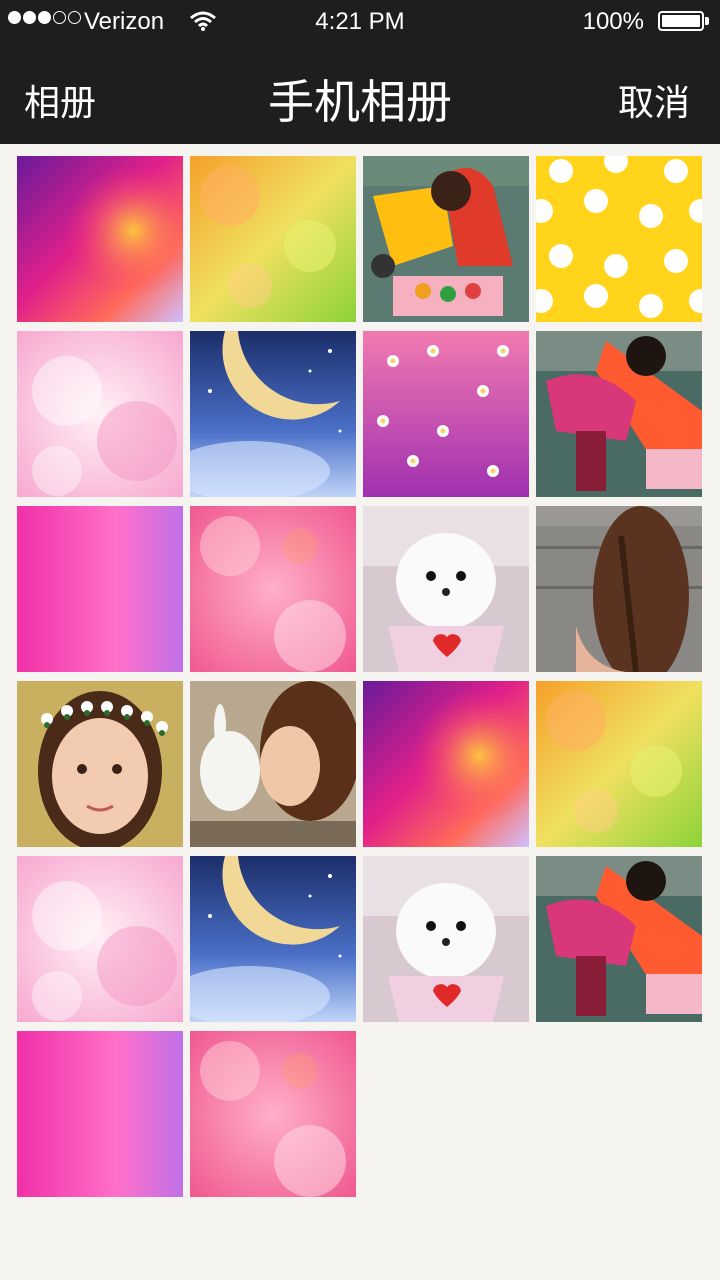 This screenshot has height=1280, width=720. I want to click on cancel-button: 取消, so click(654, 100).